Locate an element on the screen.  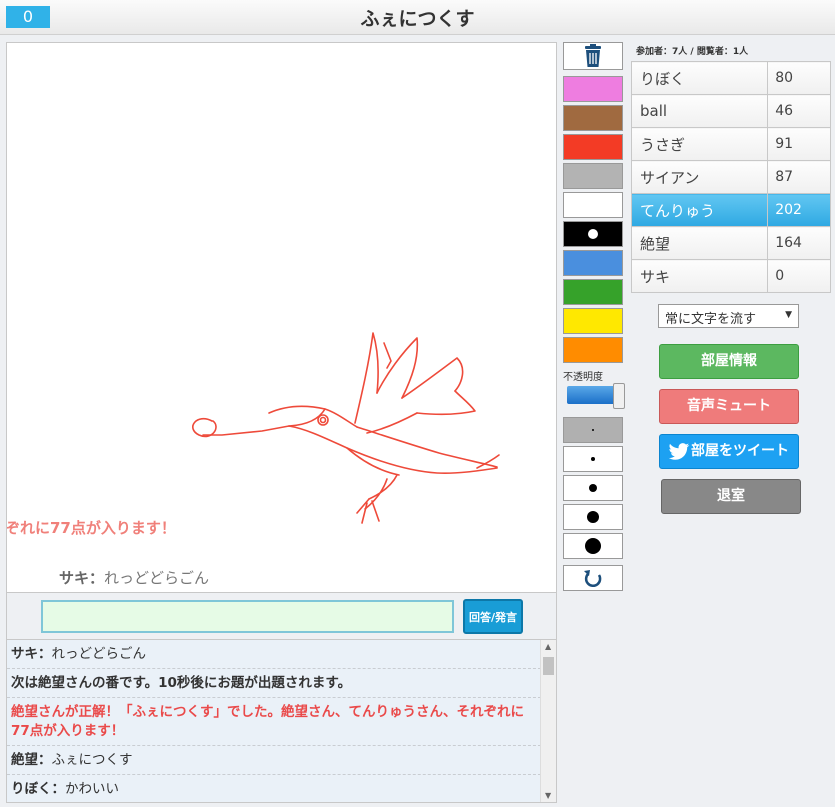
player-score: 91 is located at coordinates (799, 144).